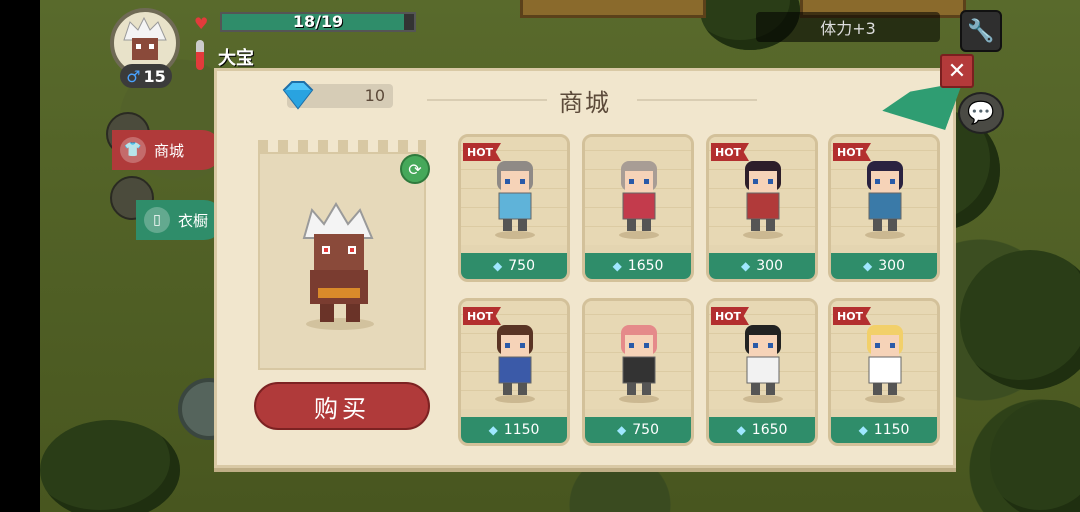 The image size is (1080, 512). I want to click on shop-item-card: HOT ◆ 750, so click(514, 208).